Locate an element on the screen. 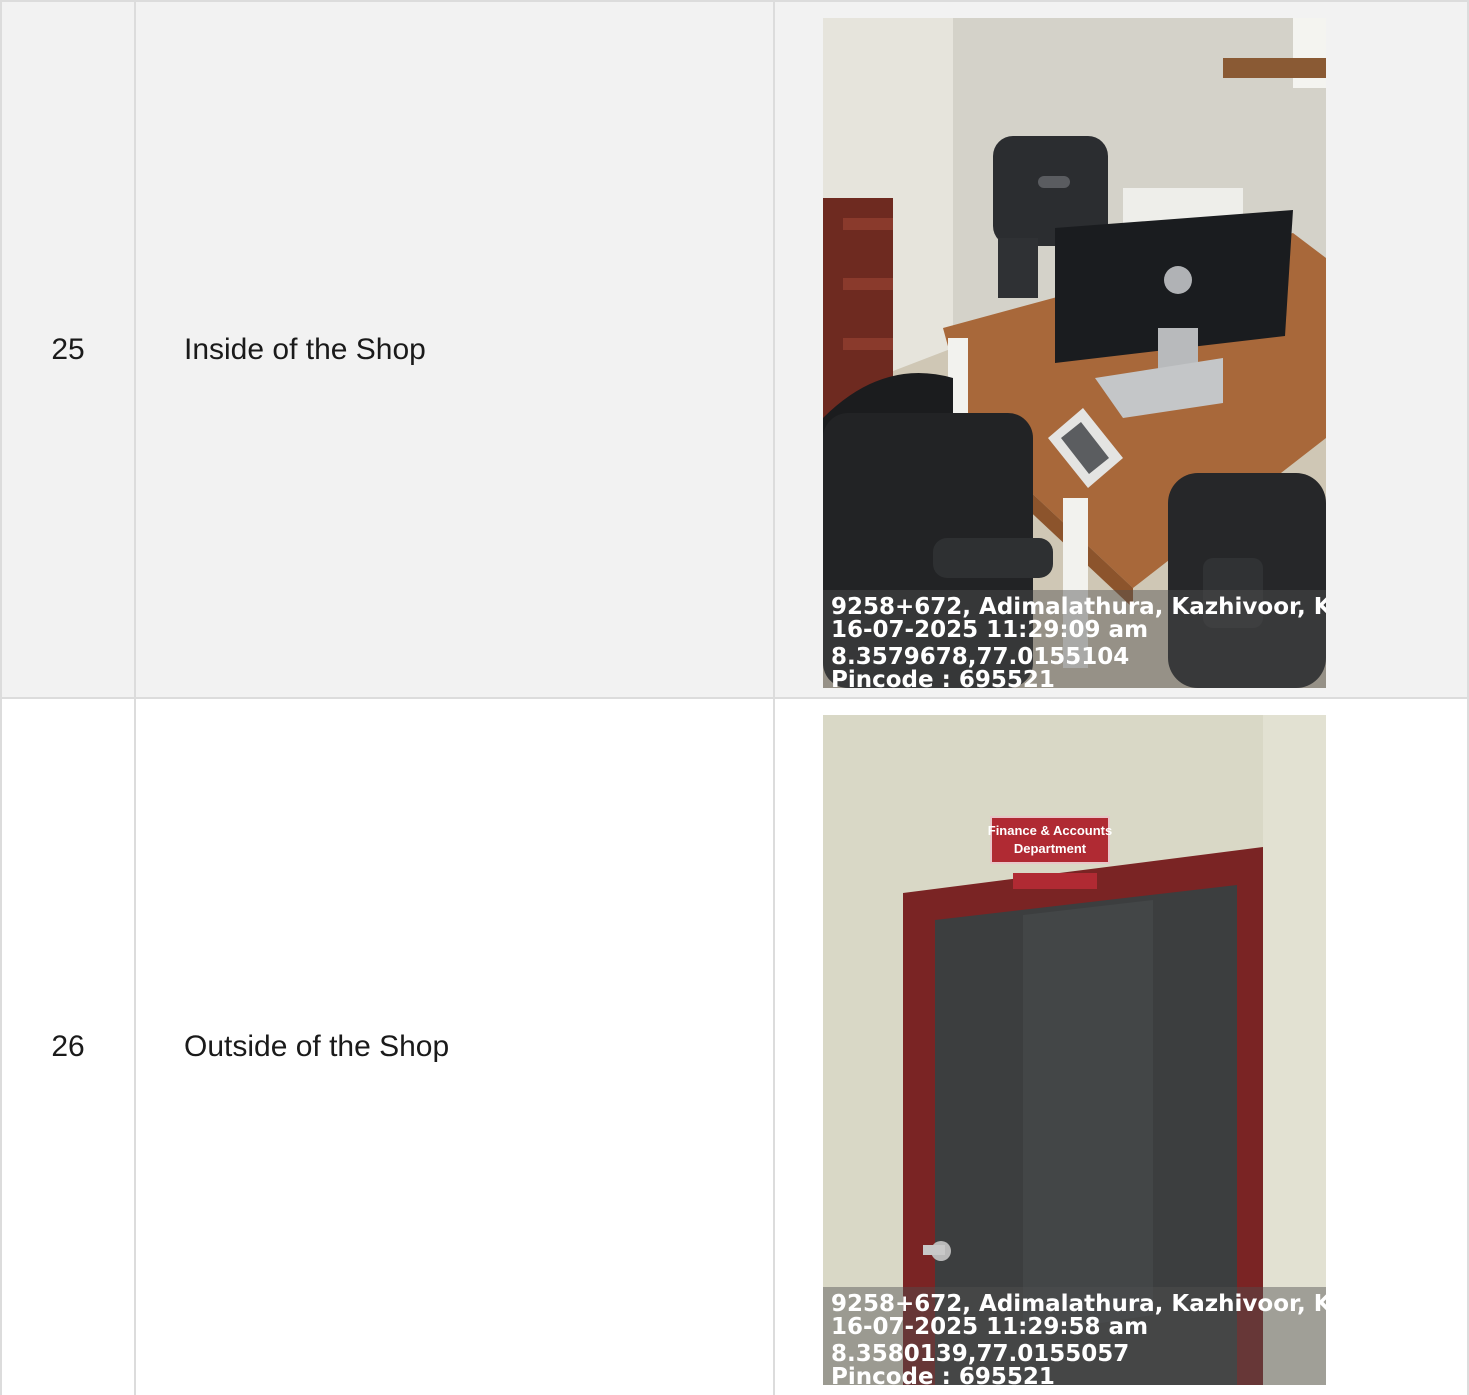 This screenshot has width=1469, height=1395. row-number-cell: 26 is located at coordinates (68, 1047).